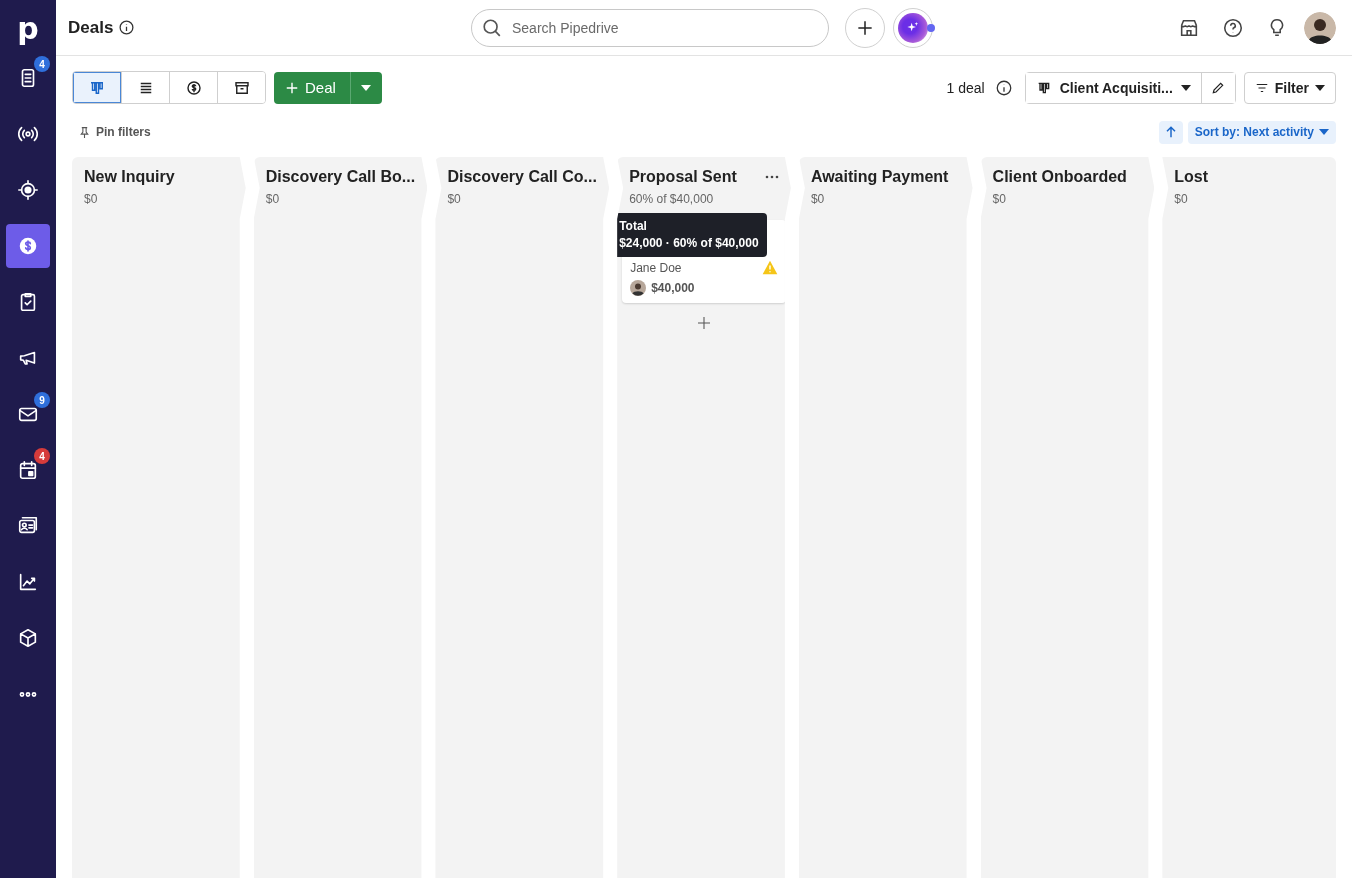 The height and width of the screenshot is (878, 1352). I want to click on sidebar-item: 9, so click(28, 414).